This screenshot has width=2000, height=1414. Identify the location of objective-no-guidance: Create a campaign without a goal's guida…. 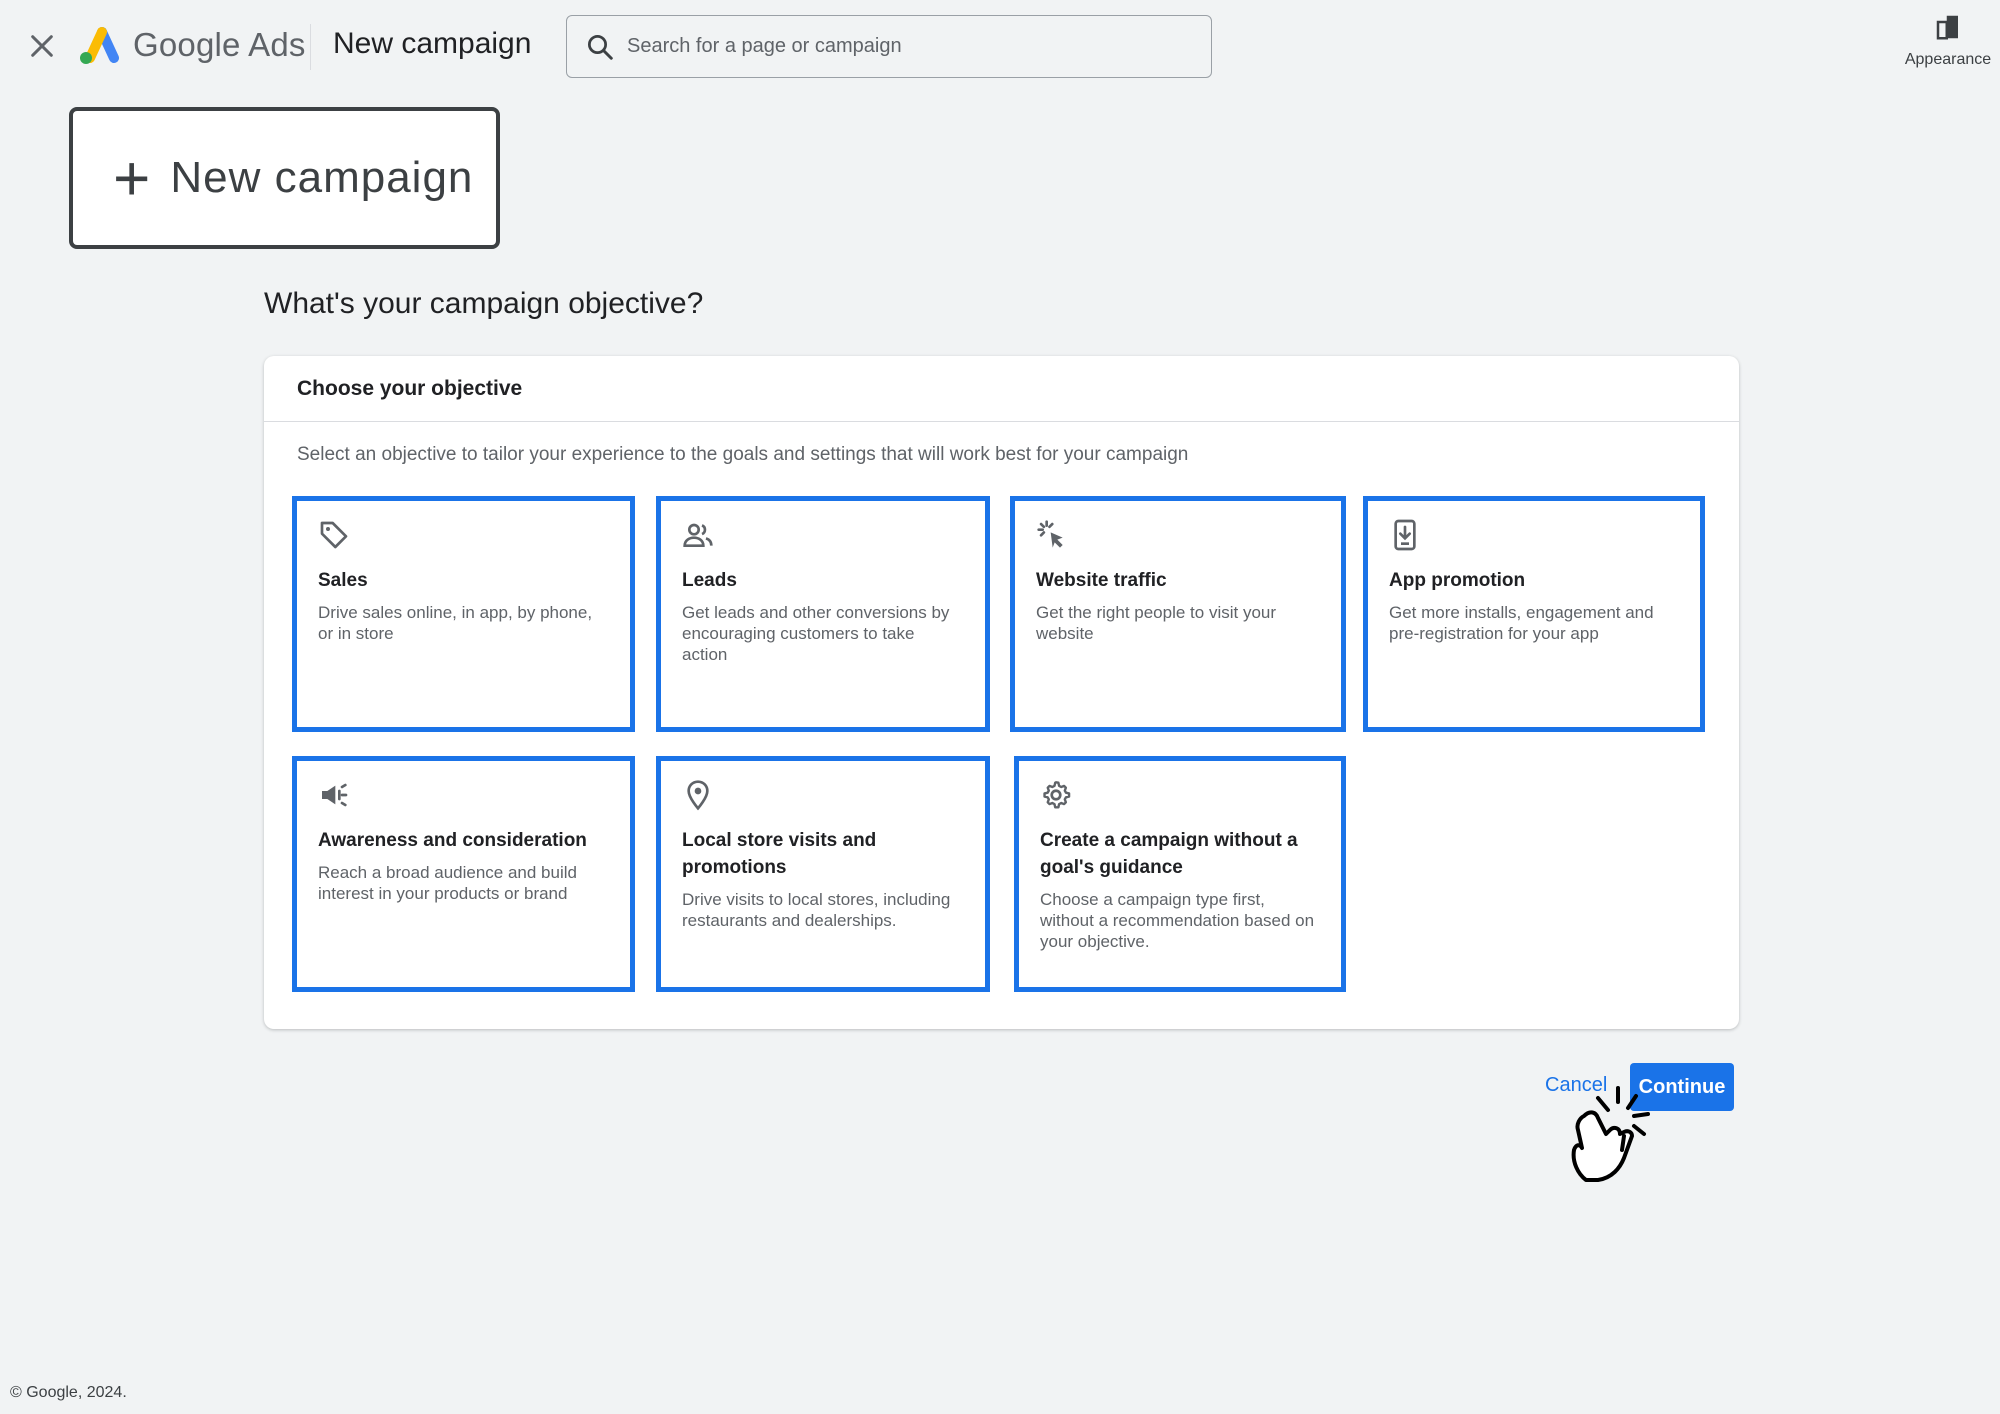
(1180, 874).